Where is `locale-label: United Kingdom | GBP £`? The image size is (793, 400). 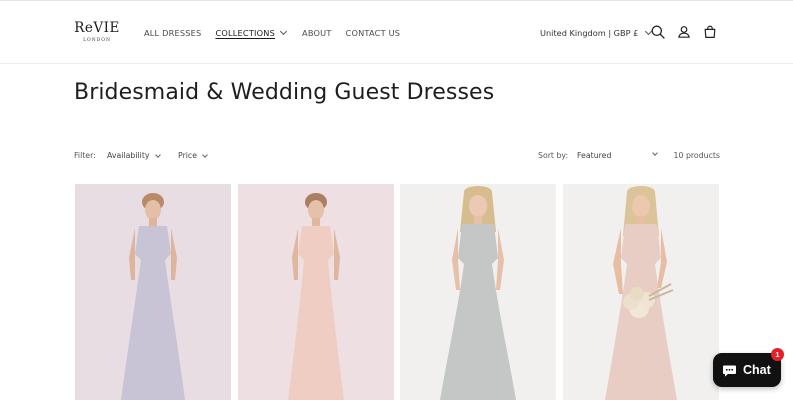 locale-label: United Kingdom | GBP £ is located at coordinates (589, 33).